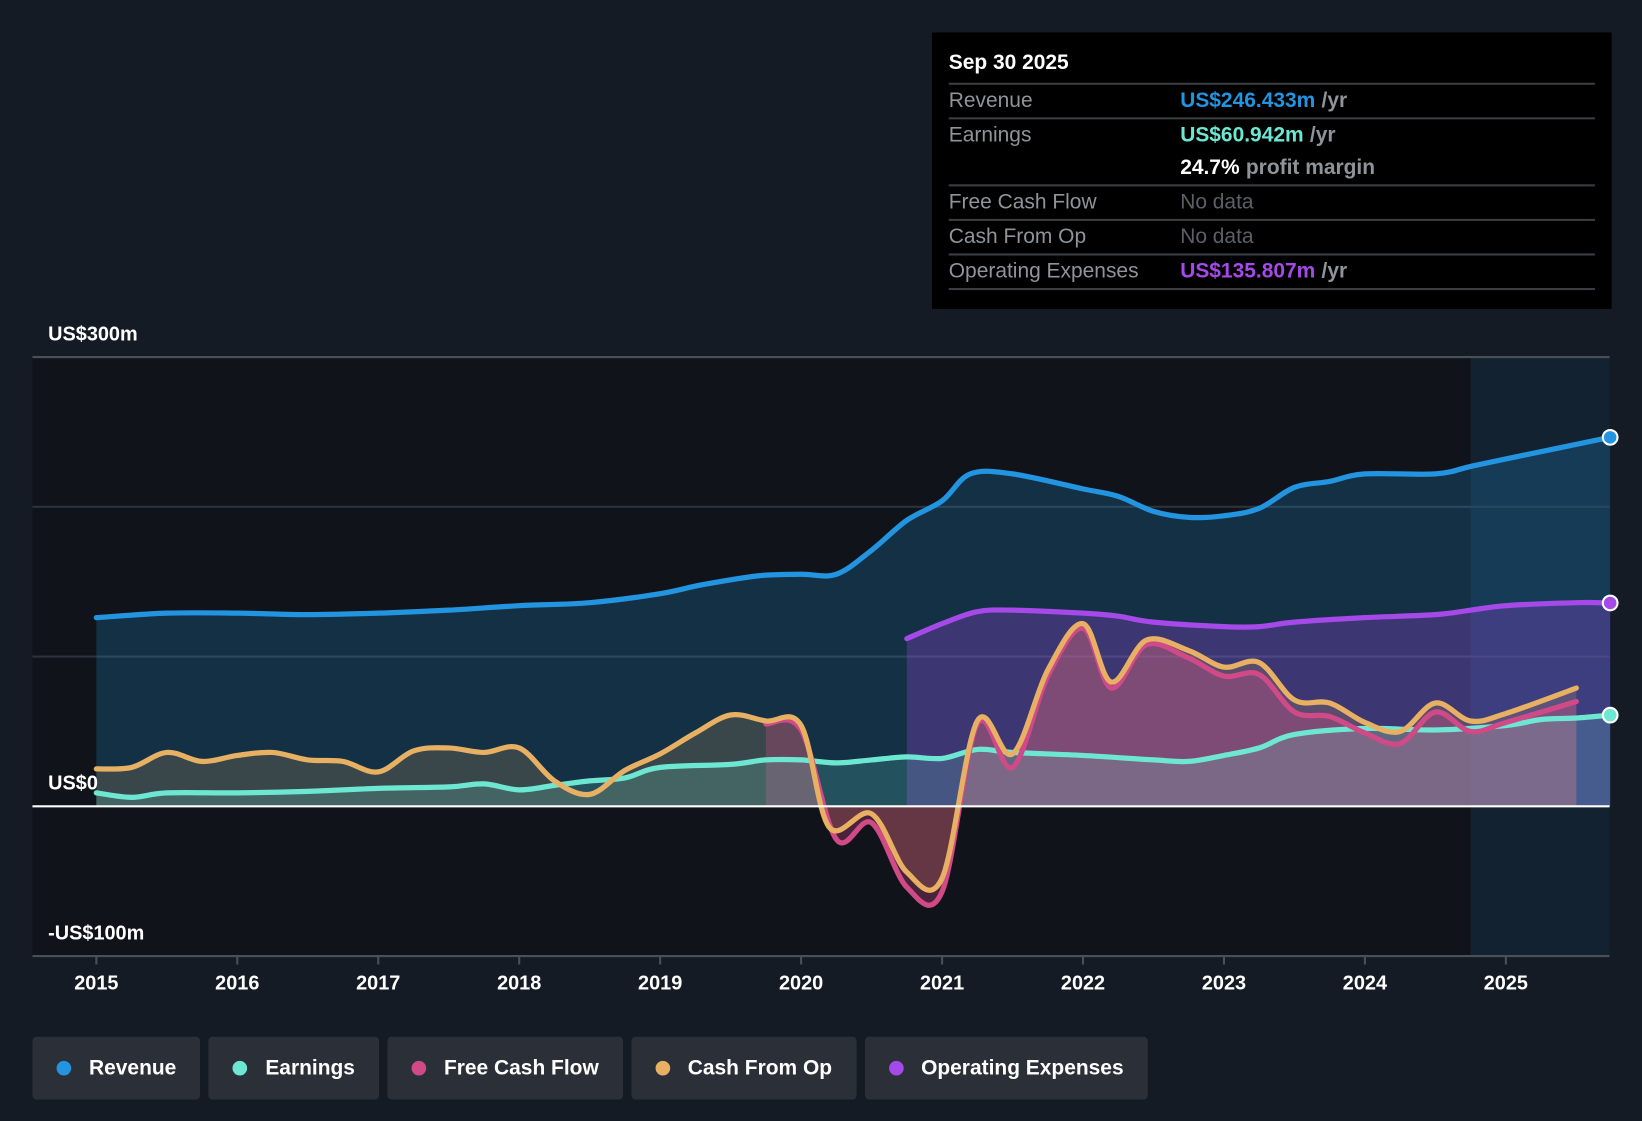 The height and width of the screenshot is (1121, 1642). I want to click on fcf-dot-icon, so click(419, 1068).